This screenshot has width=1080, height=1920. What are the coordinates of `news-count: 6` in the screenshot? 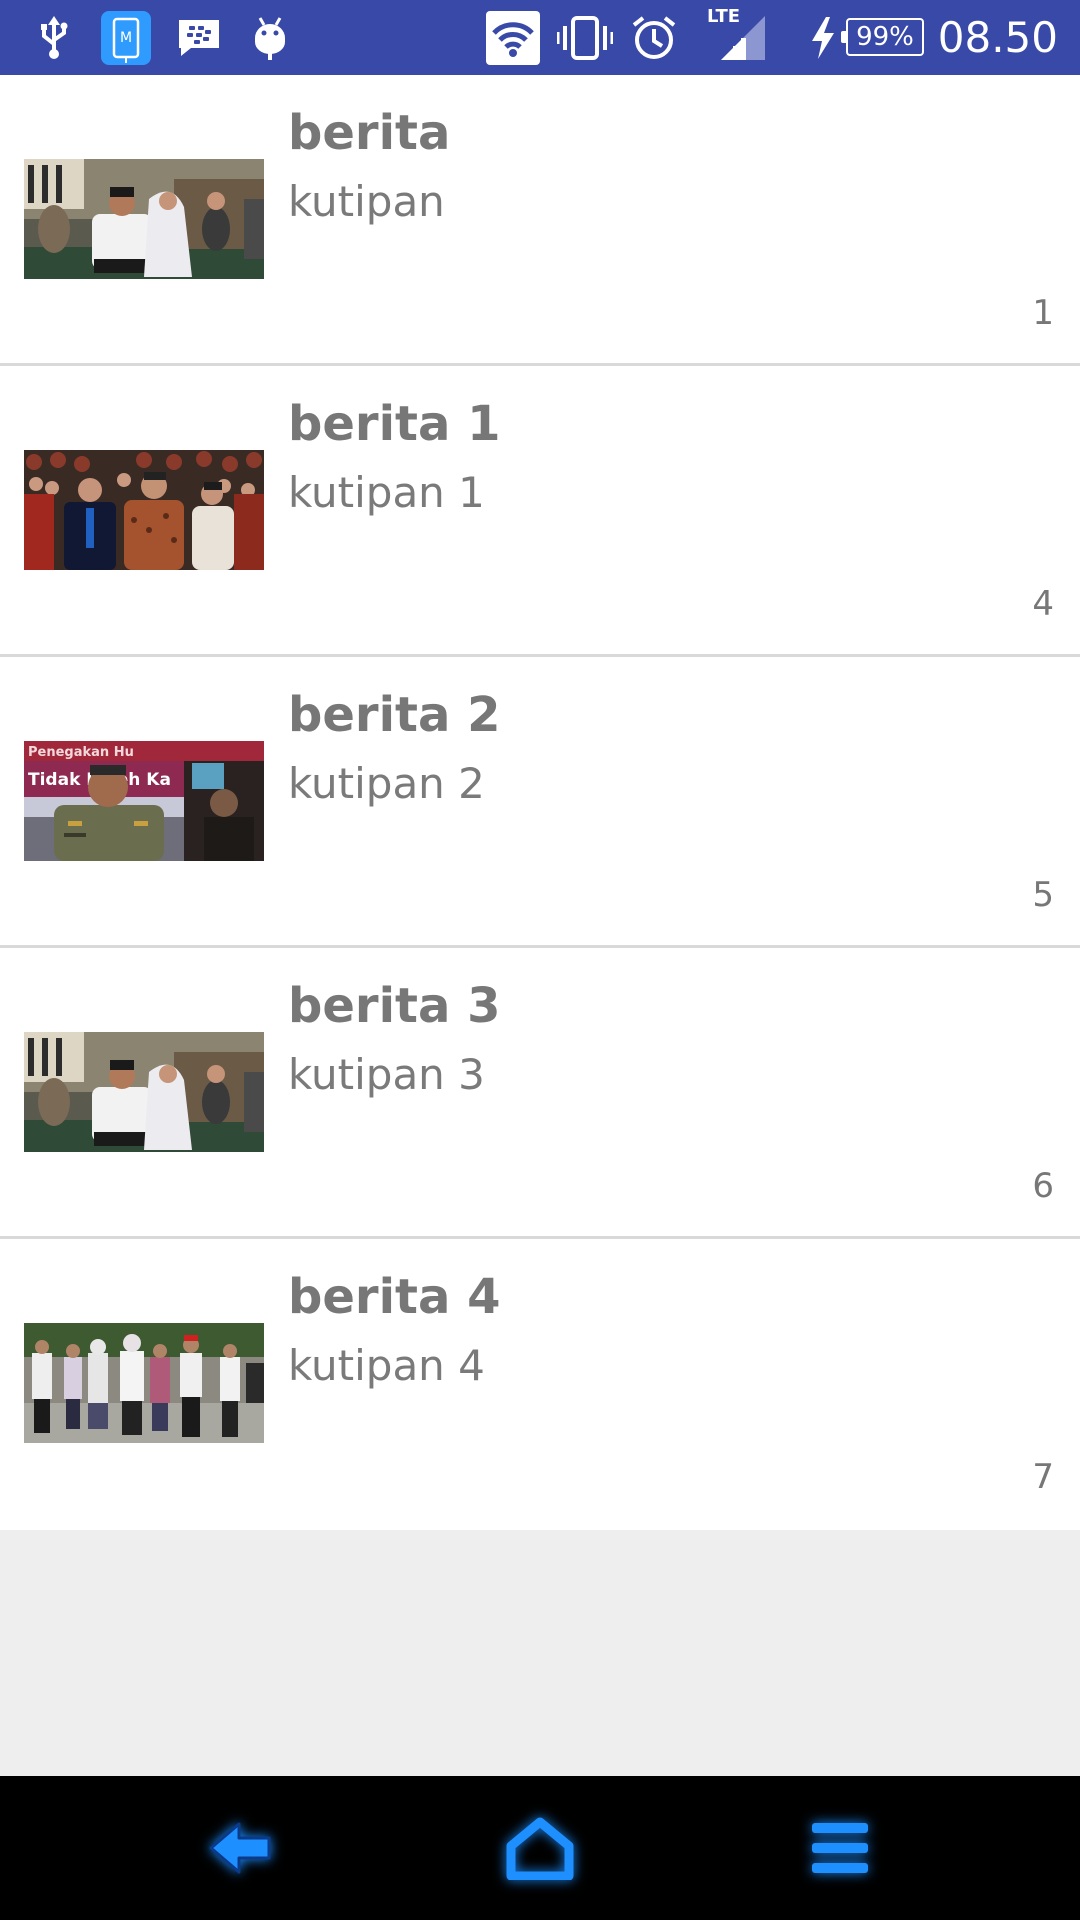 It's located at (1043, 1186).